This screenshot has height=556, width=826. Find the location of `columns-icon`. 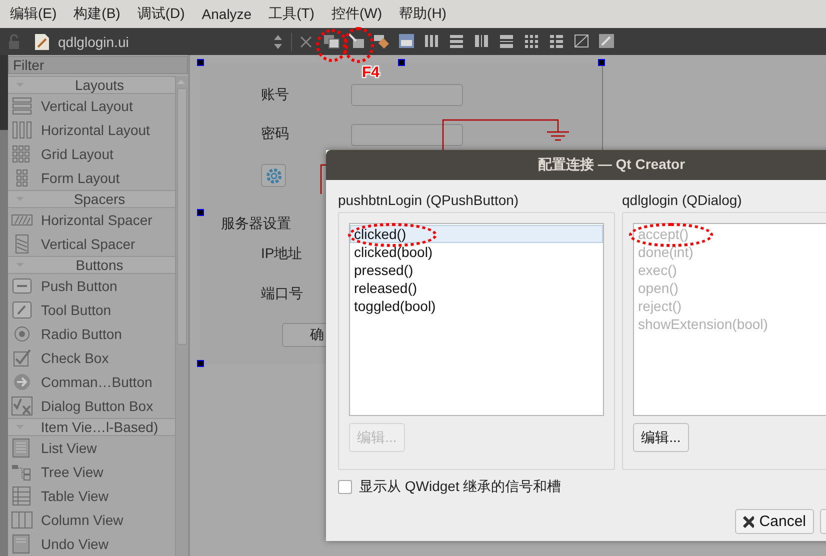

columns-icon is located at coordinates (22, 520).